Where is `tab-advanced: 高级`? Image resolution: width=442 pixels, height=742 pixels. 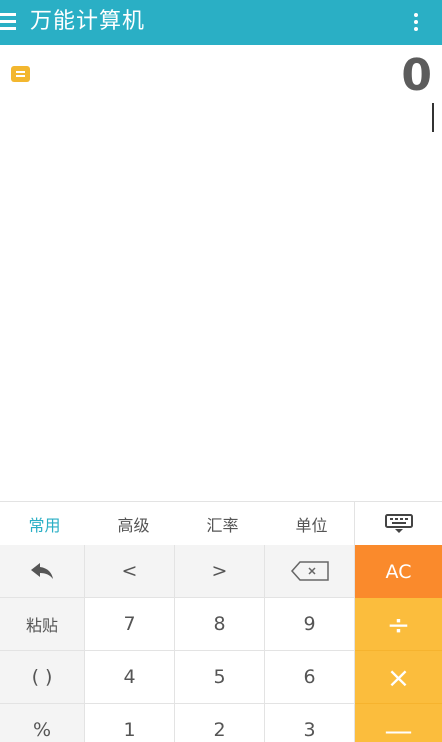
tab-advanced: 高级 is located at coordinates (133, 524).